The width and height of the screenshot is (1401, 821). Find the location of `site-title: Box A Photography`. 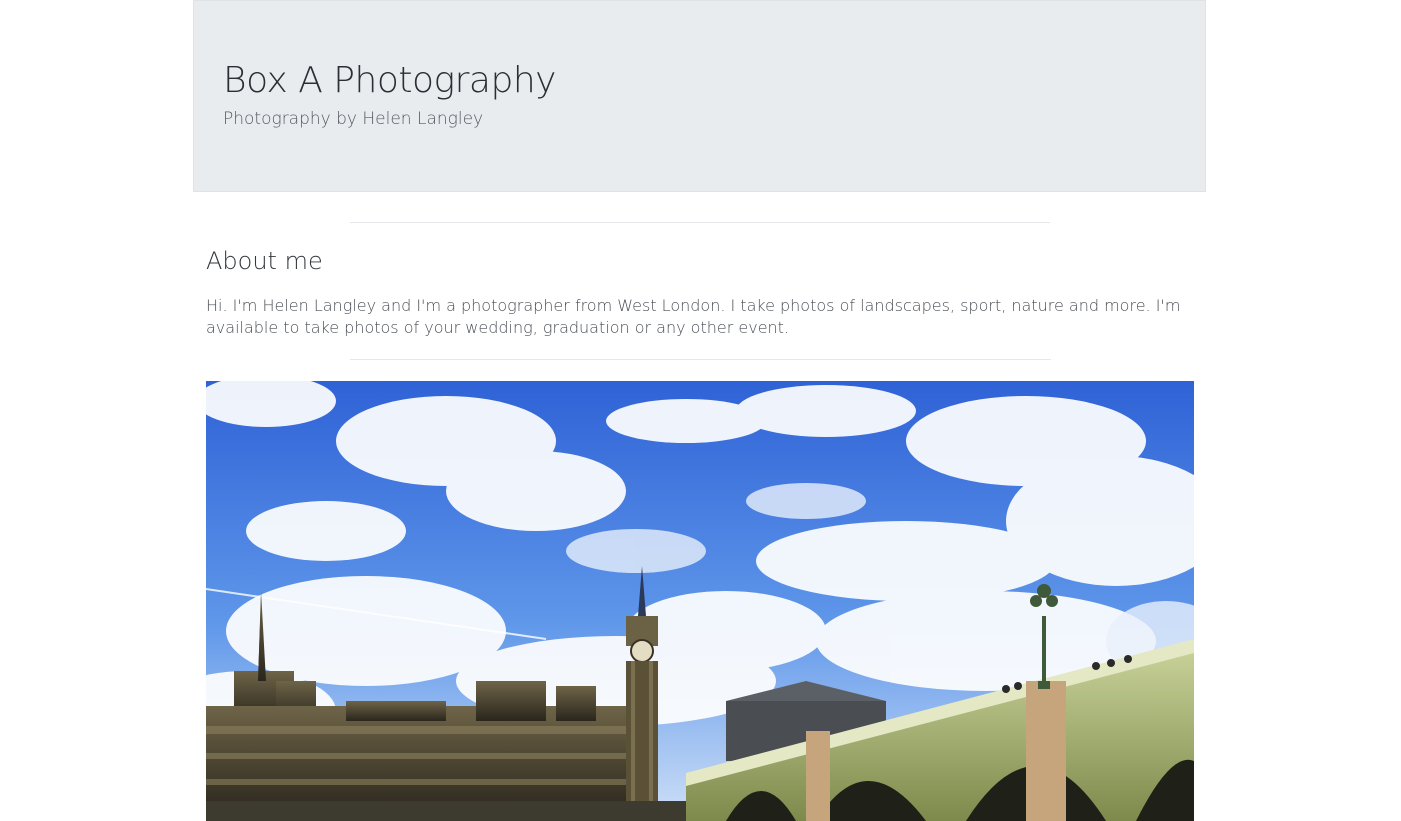

site-title: Box A Photography is located at coordinates (389, 80).